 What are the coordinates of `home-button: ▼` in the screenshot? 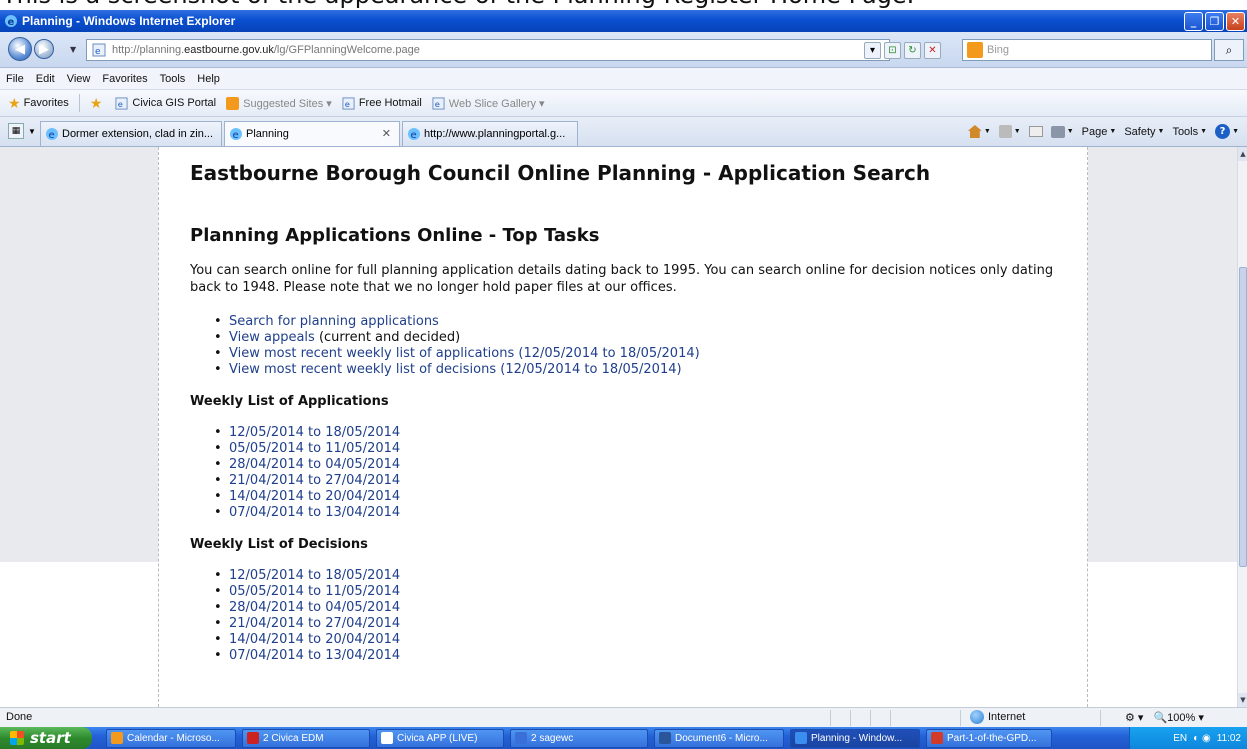 It's located at (979, 131).